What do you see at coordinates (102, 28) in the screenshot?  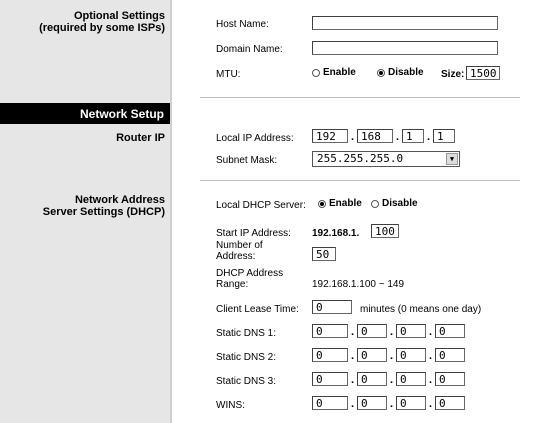 I see `optional-settings-subtitle: (required by some ISPs)` at bounding box center [102, 28].